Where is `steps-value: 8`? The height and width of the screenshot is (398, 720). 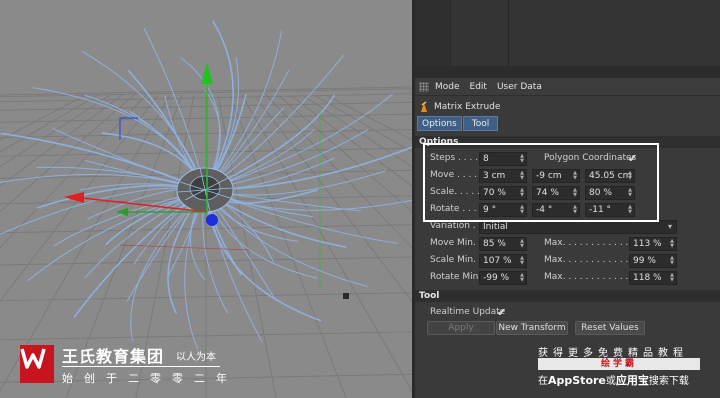
steps-value: 8 is located at coordinates (486, 159).